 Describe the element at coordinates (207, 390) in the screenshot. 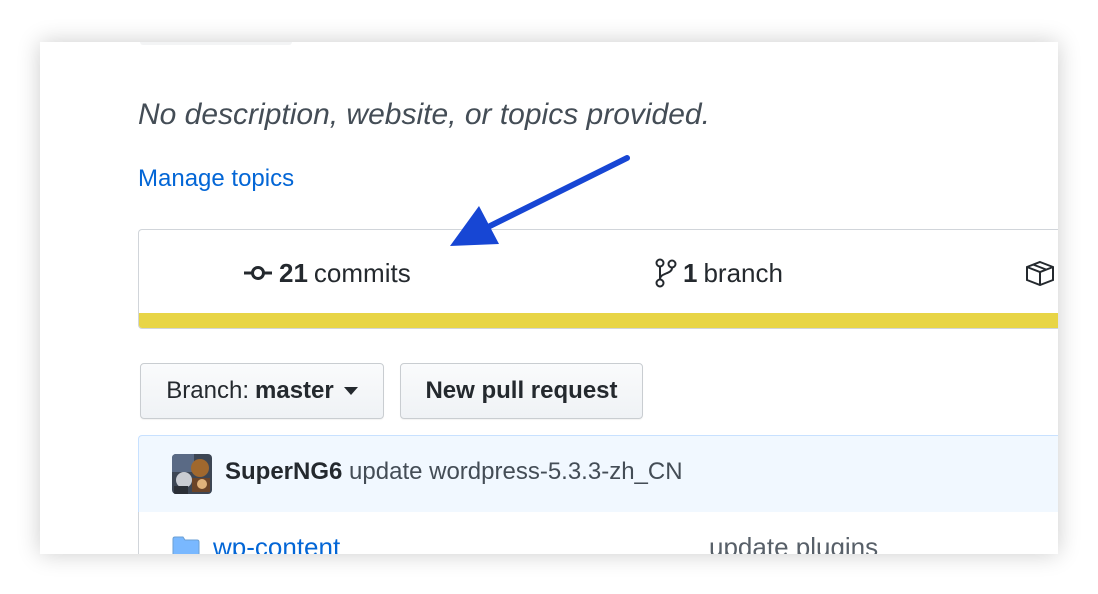

I see `branch-prefix: Branch:` at that location.